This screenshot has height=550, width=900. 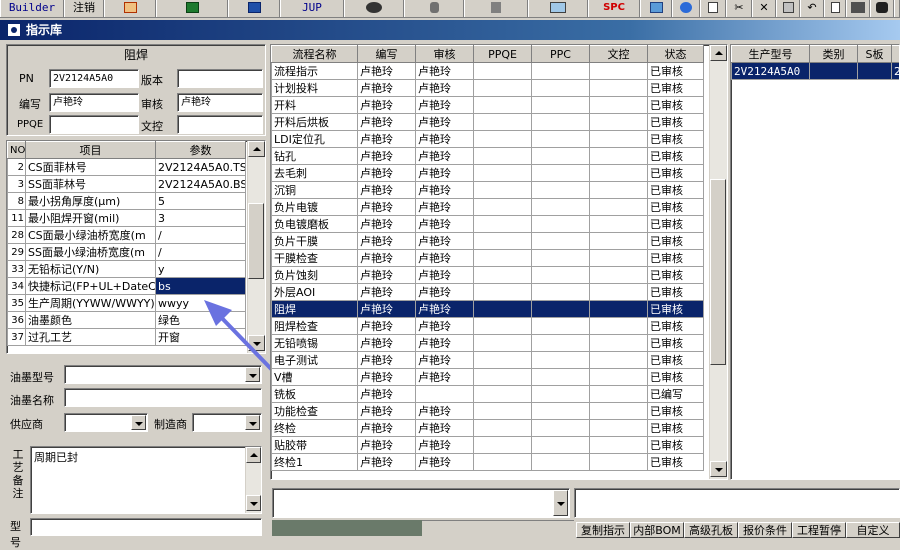 What do you see at coordinates (739, 8) in the screenshot?
I see `cut-button: ✂` at bounding box center [739, 8].